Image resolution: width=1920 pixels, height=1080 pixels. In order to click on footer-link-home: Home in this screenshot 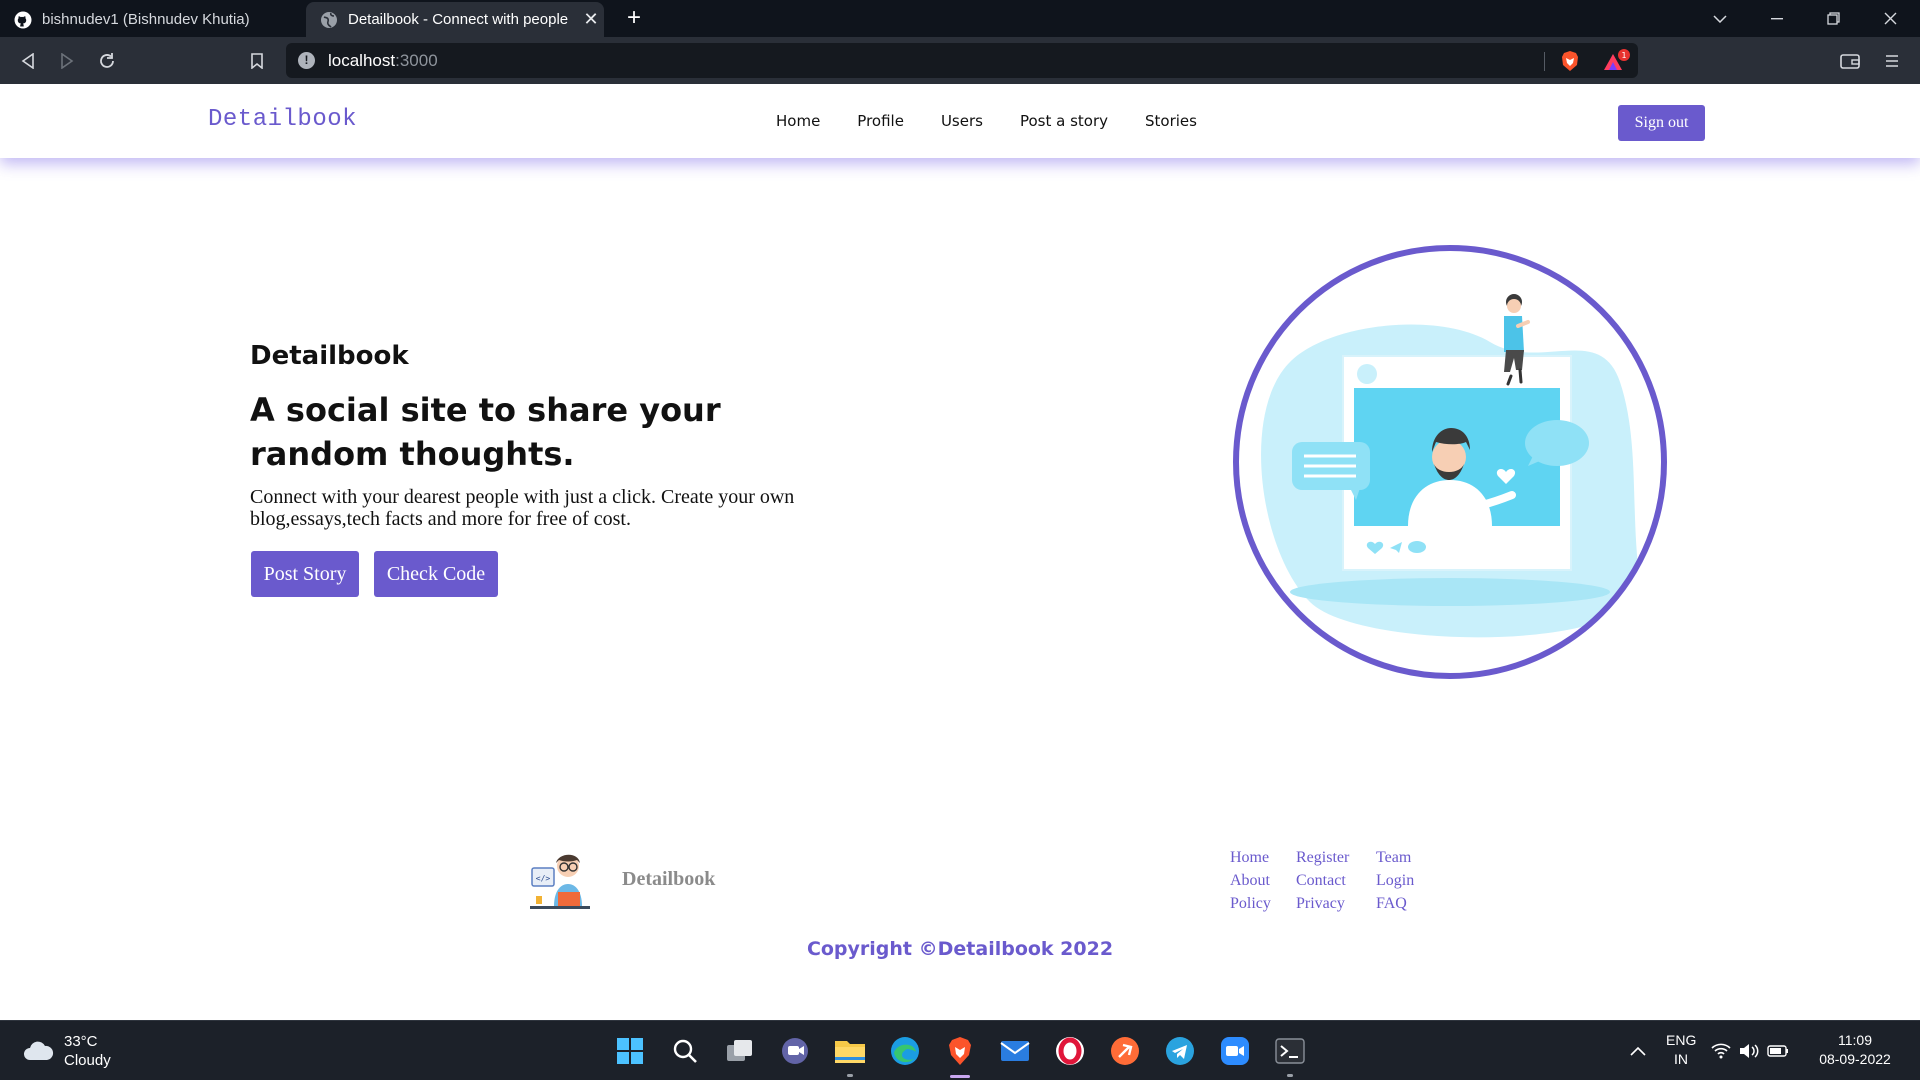, I will do `click(1263, 857)`.